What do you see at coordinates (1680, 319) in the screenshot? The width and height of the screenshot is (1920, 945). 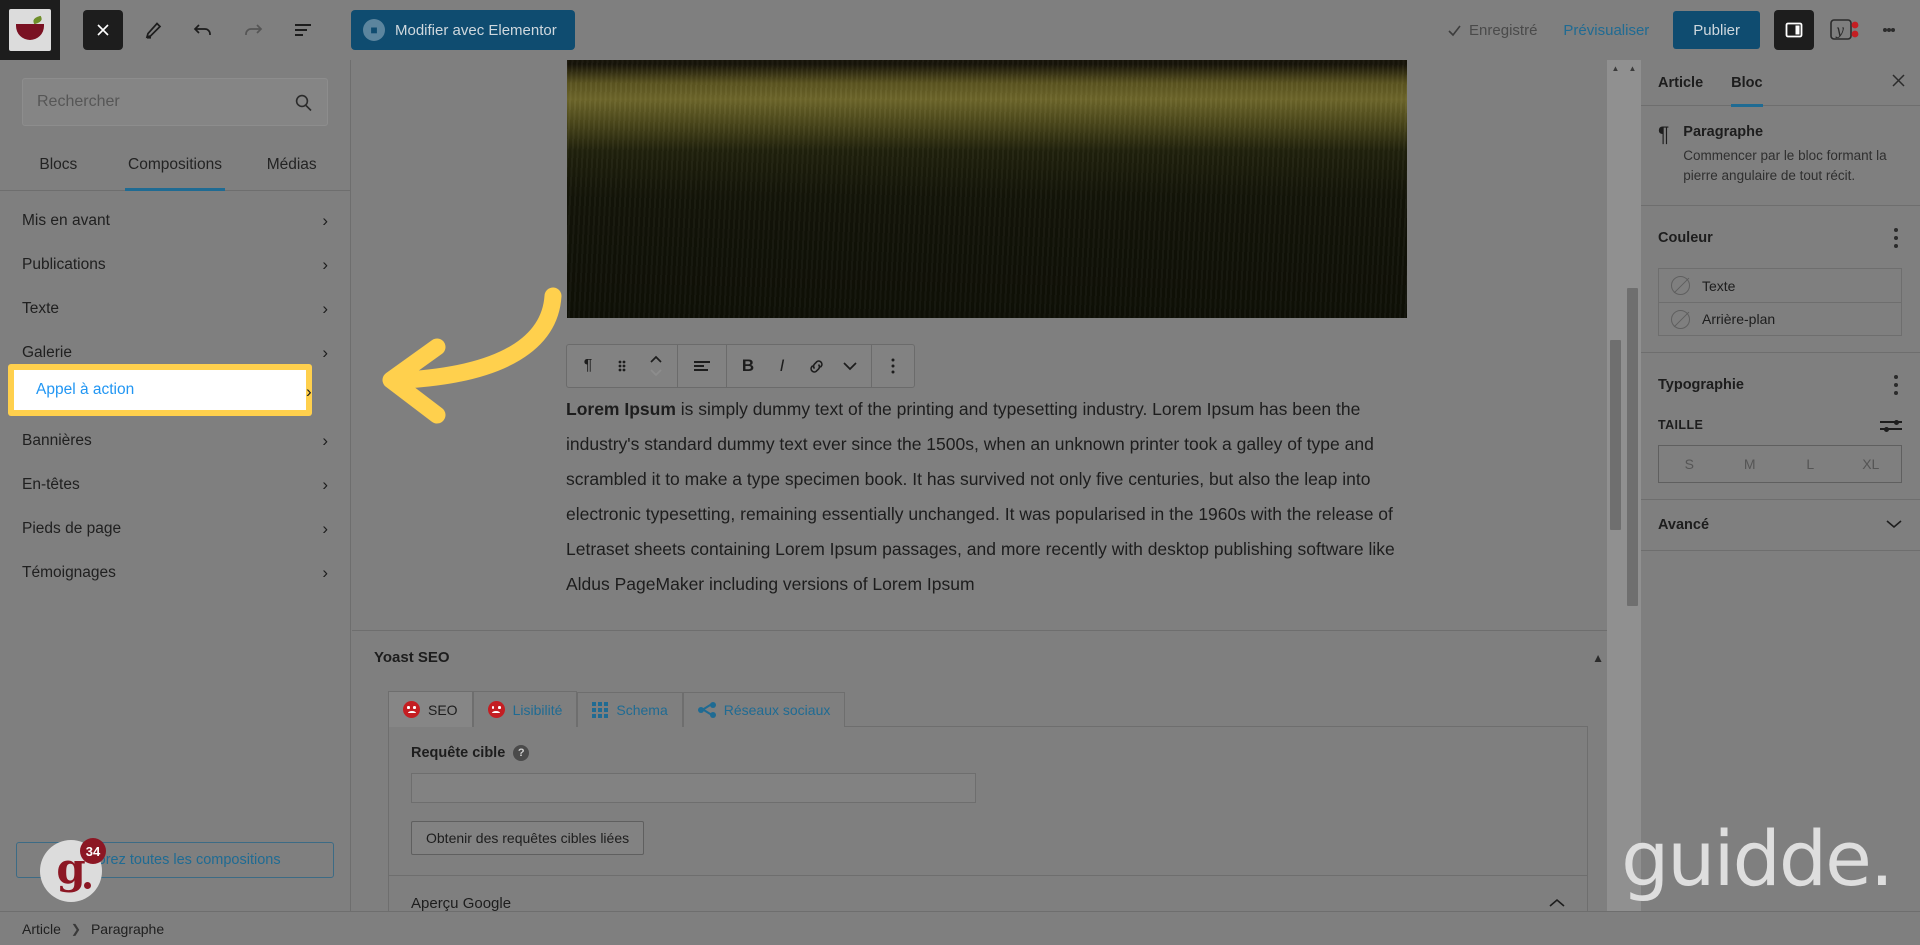 I see `no-color-swatch-icon` at bounding box center [1680, 319].